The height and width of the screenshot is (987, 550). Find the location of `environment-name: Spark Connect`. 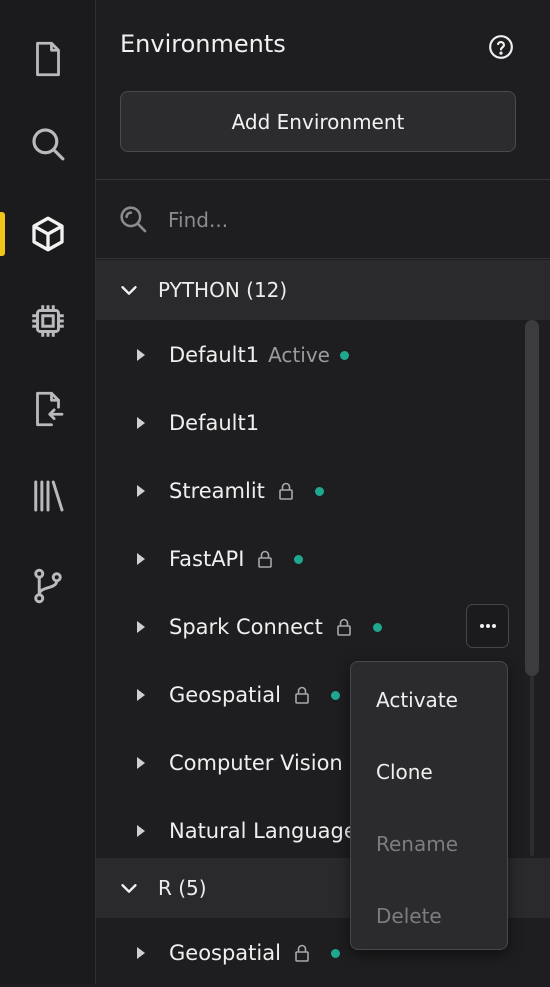

environment-name: Spark Connect is located at coordinates (246, 627).